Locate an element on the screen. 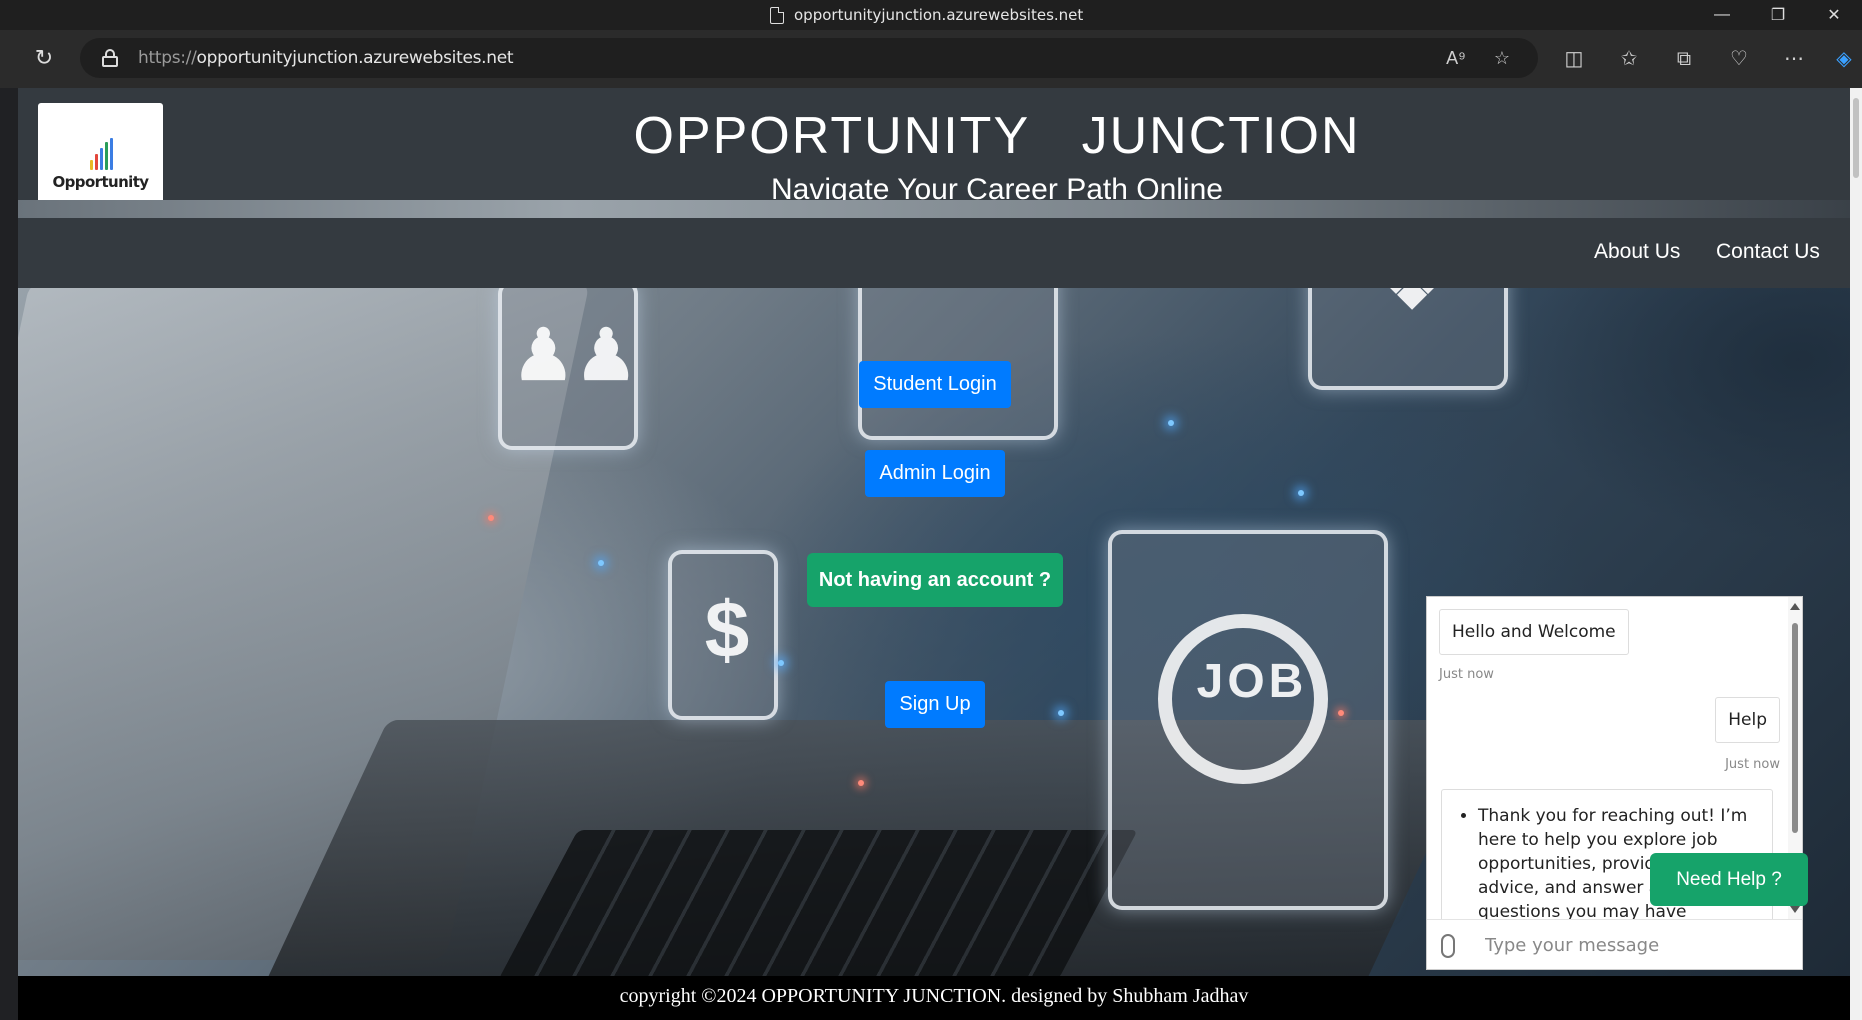  url-host: opportunityjunction.azurewebsites.net is located at coordinates (355, 58).